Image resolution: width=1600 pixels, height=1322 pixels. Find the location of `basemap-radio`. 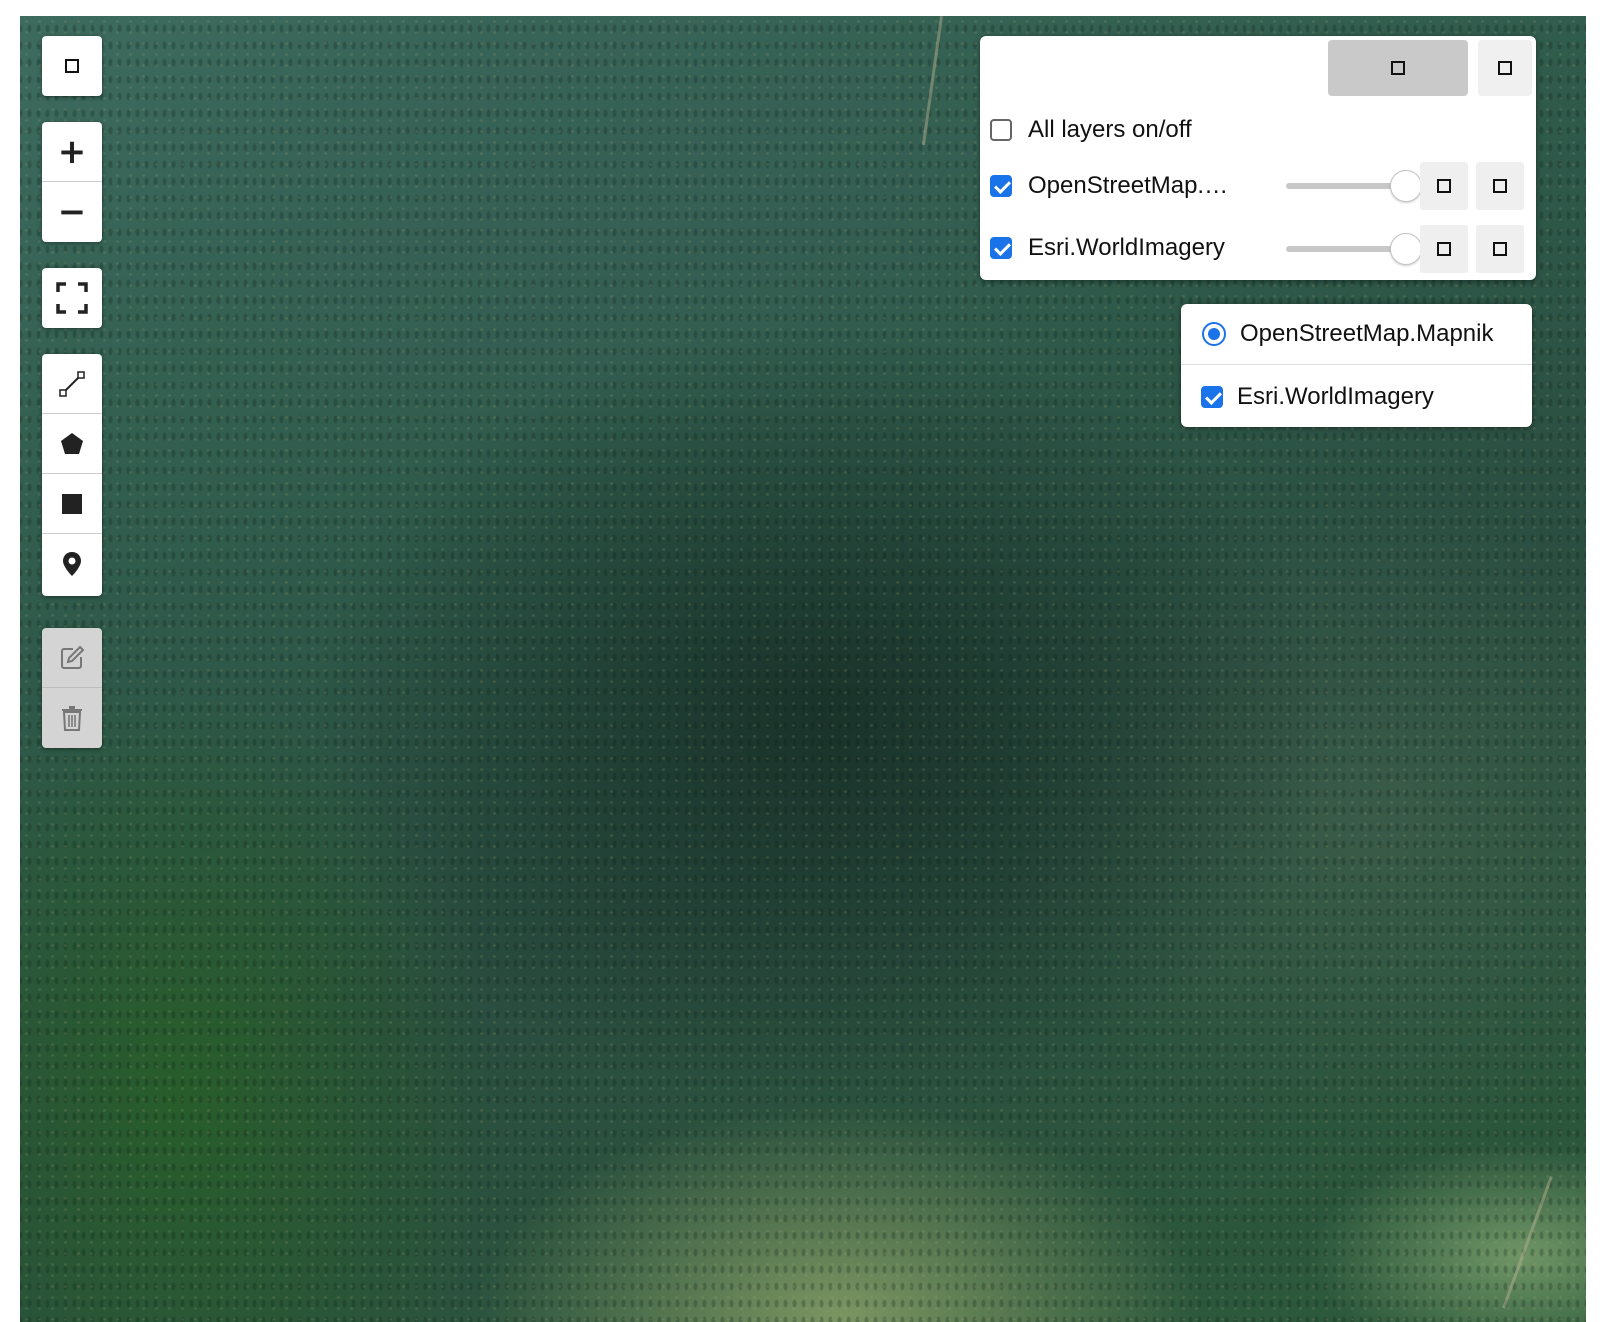

basemap-radio is located at coordinates (1214, 334).